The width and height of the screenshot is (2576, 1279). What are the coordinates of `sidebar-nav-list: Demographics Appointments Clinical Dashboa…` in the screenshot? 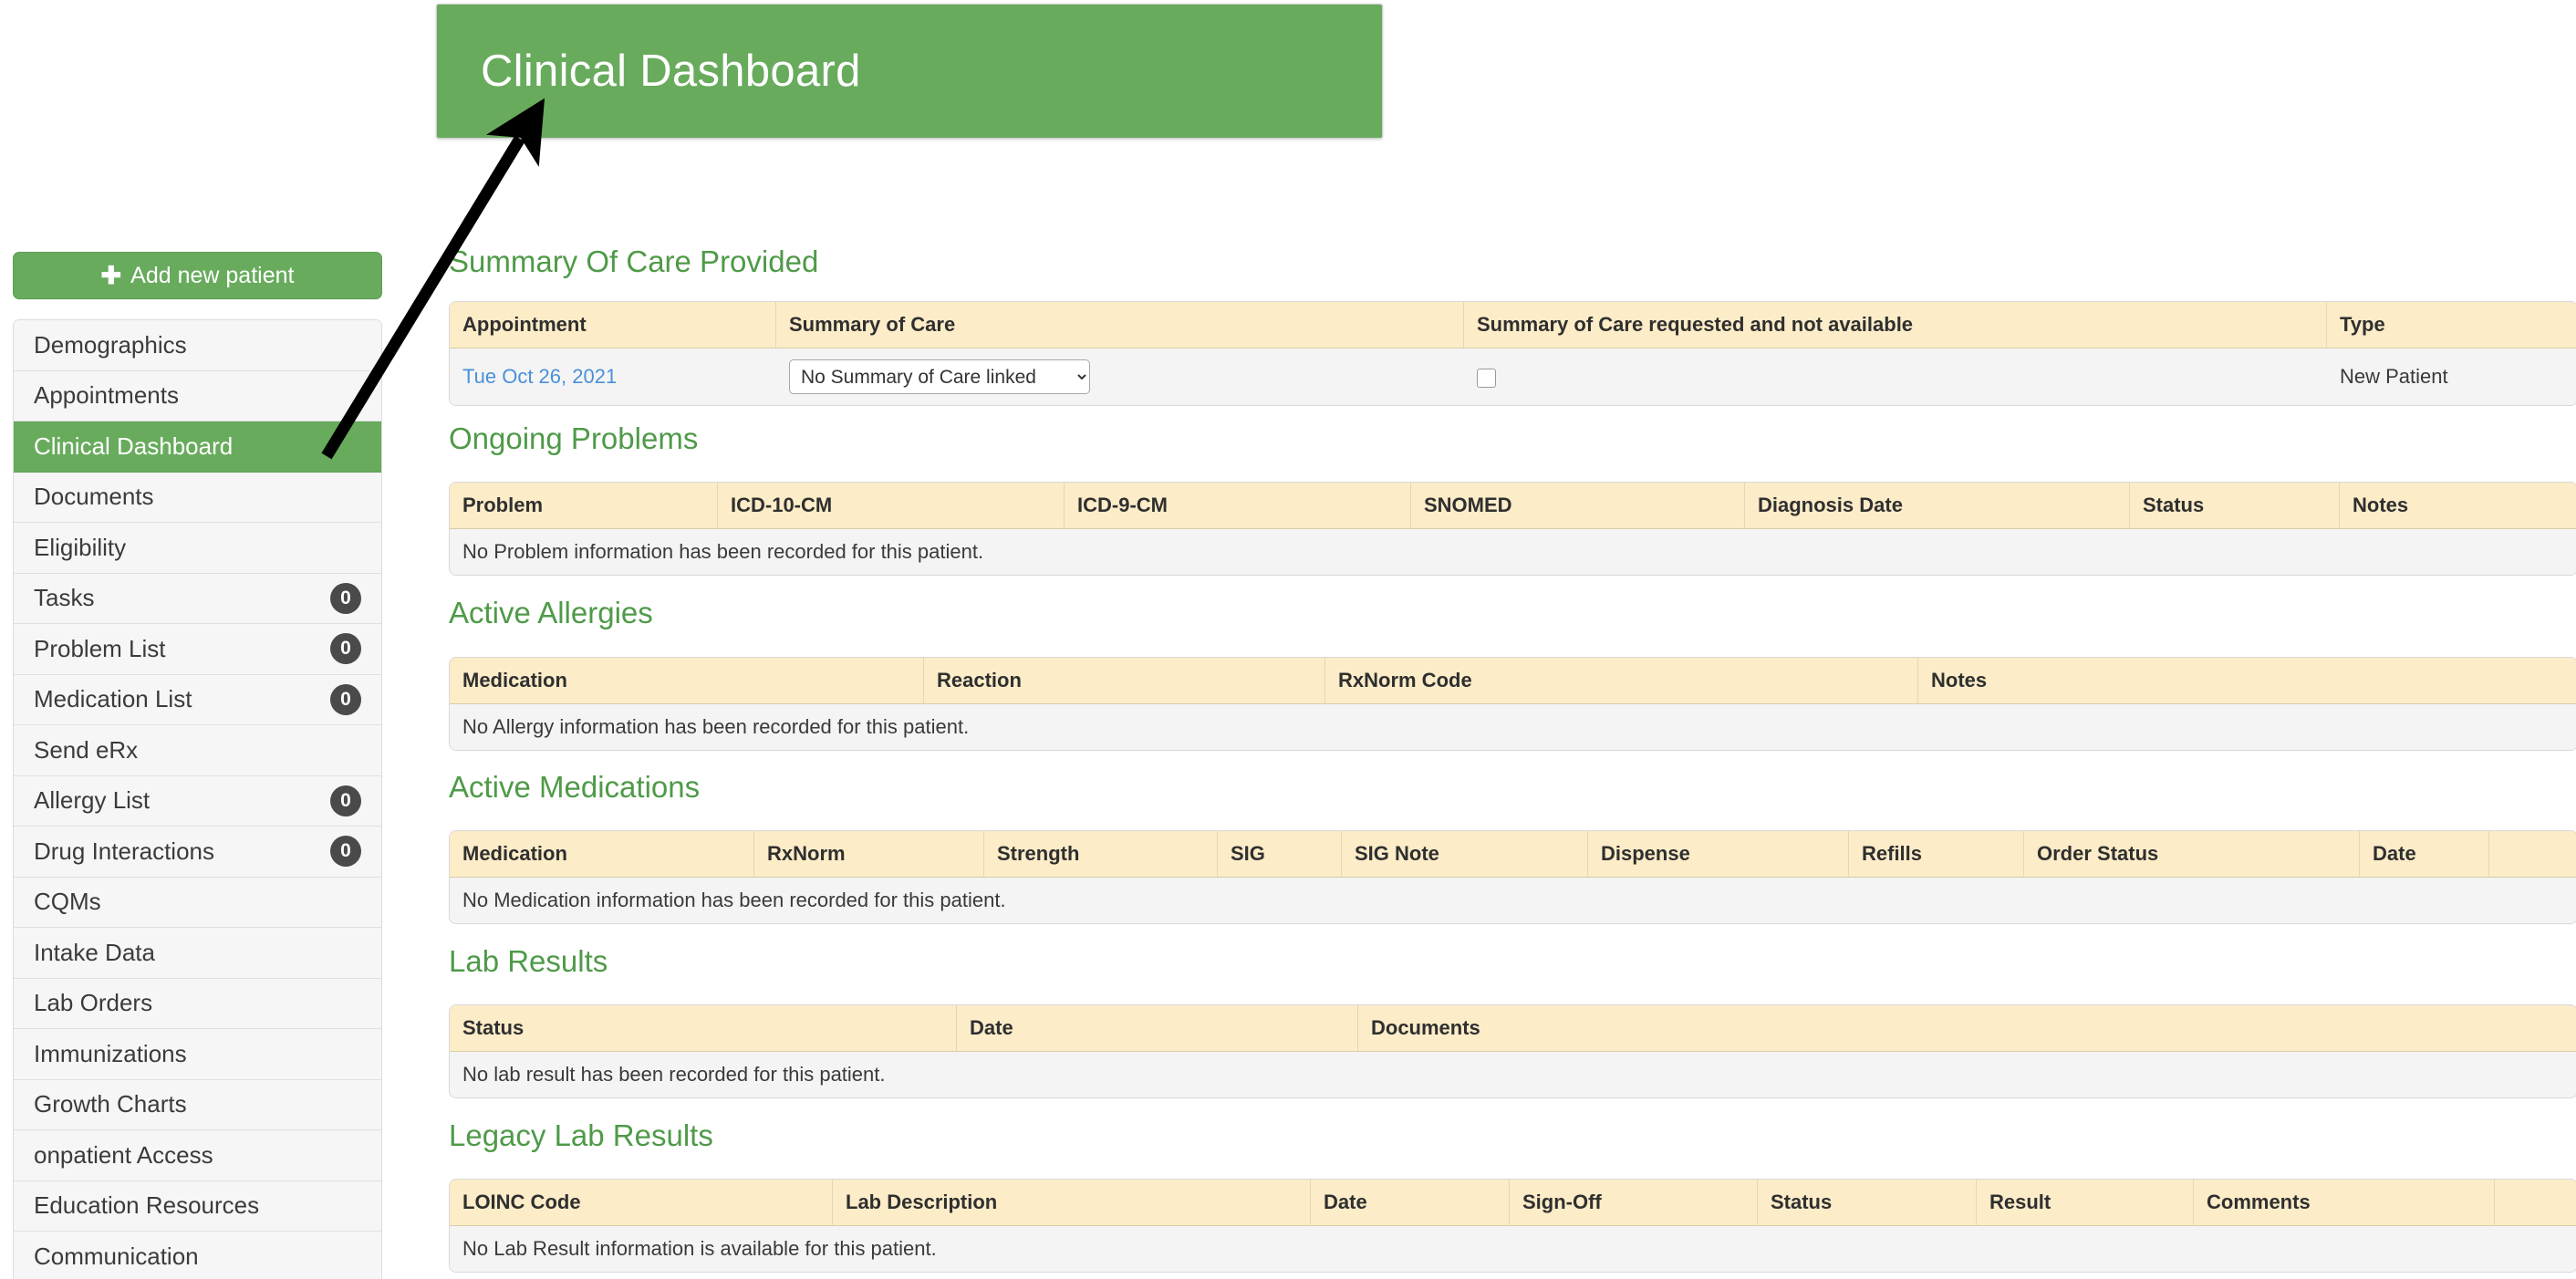 It's located at (197, 799).